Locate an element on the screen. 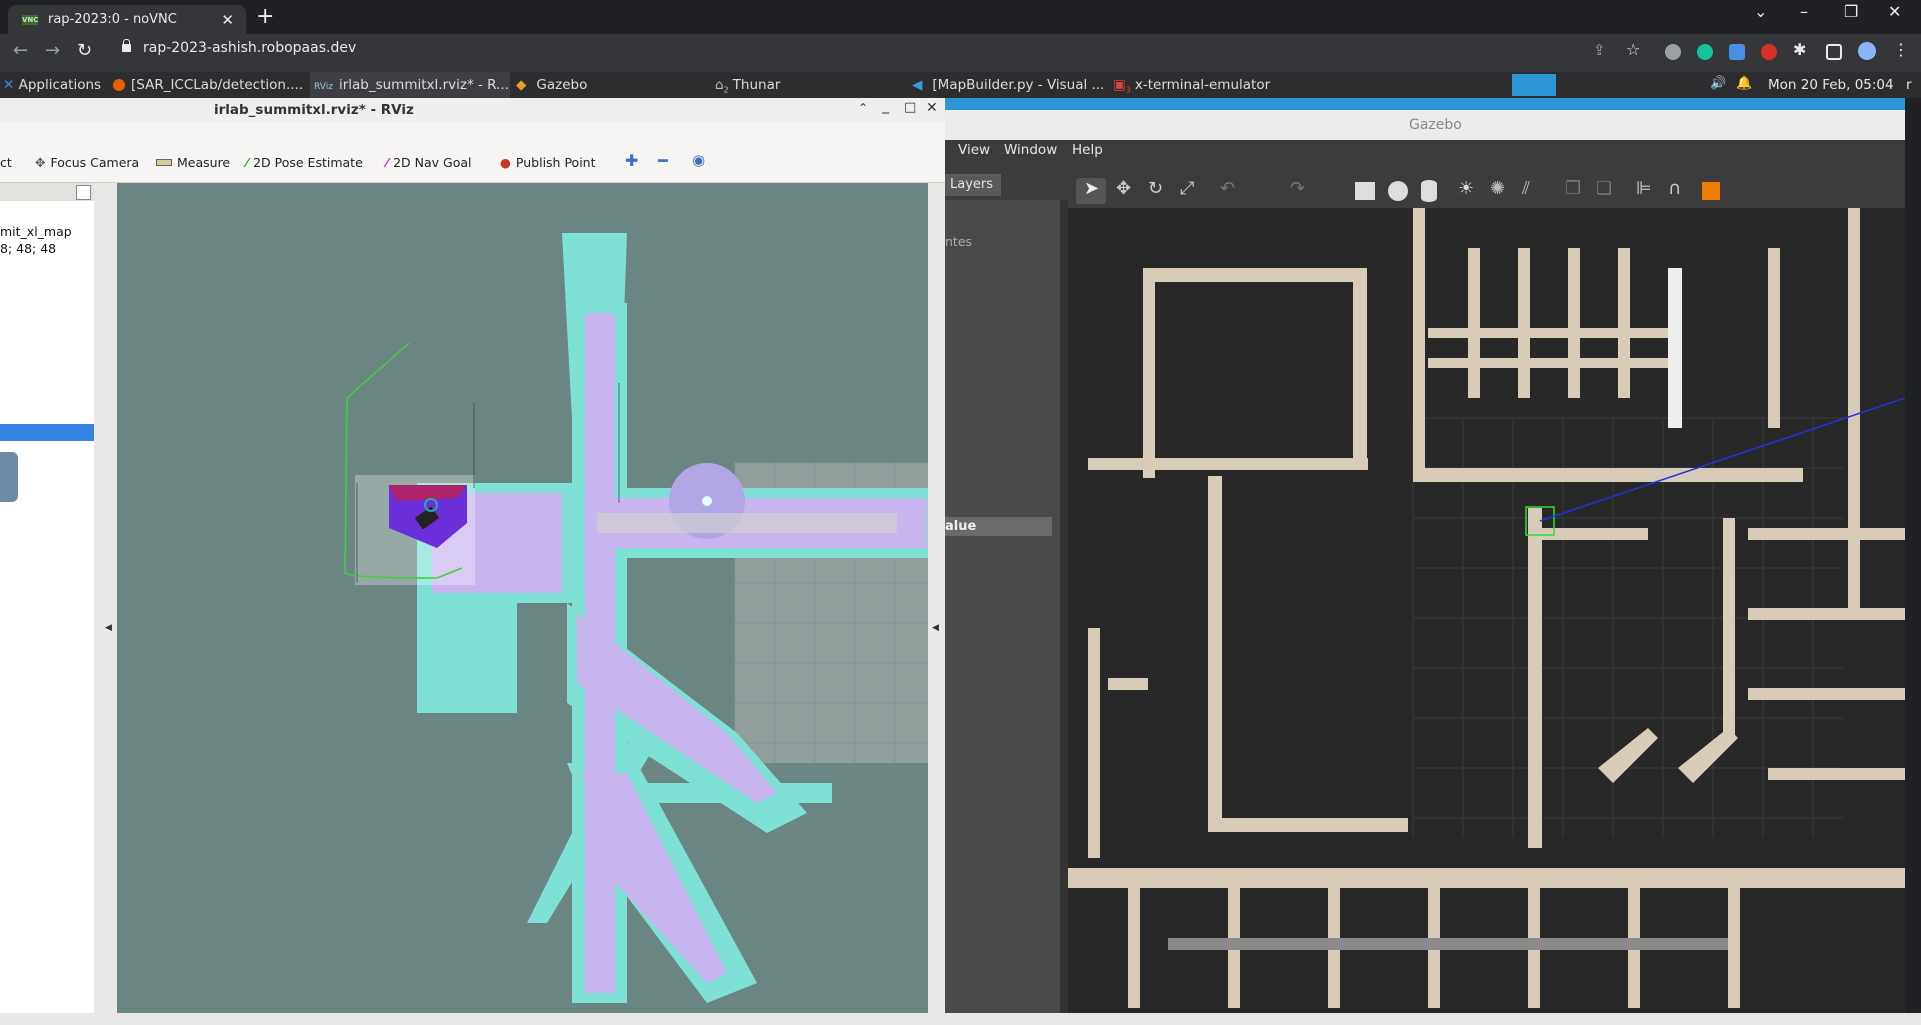  tool-select-partial: ct is located at coordinates (6, 162).